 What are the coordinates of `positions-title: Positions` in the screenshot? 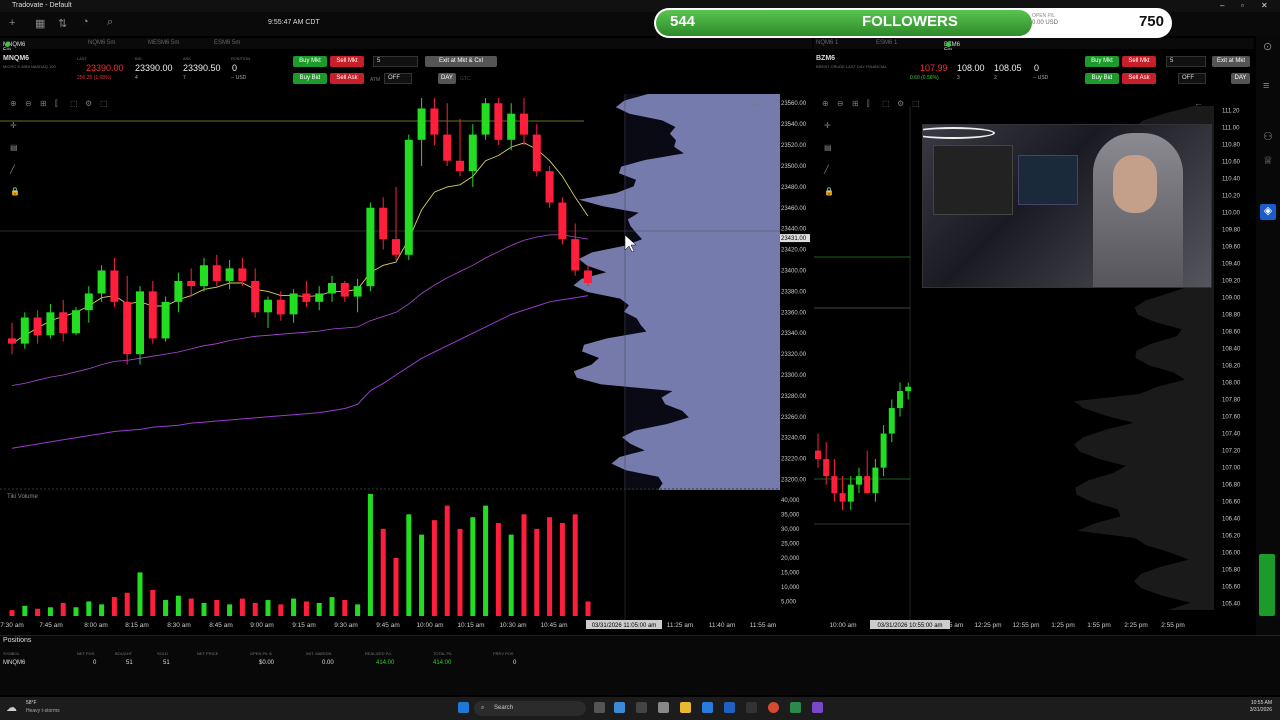 It's located at (17, 640).